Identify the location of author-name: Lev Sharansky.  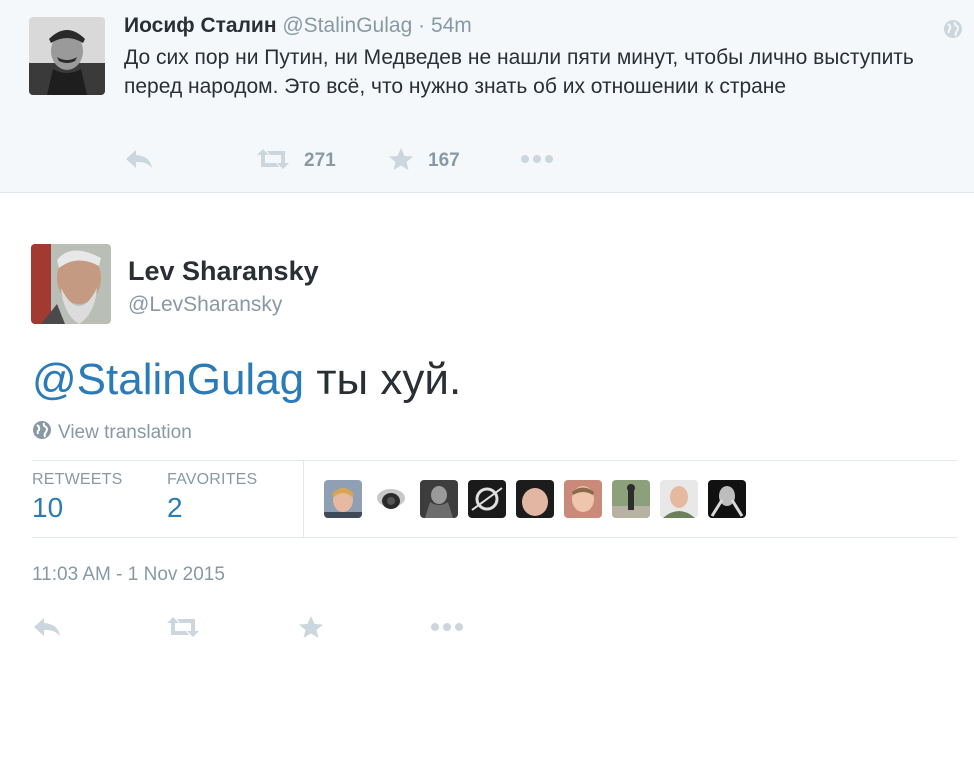
(223, 271).